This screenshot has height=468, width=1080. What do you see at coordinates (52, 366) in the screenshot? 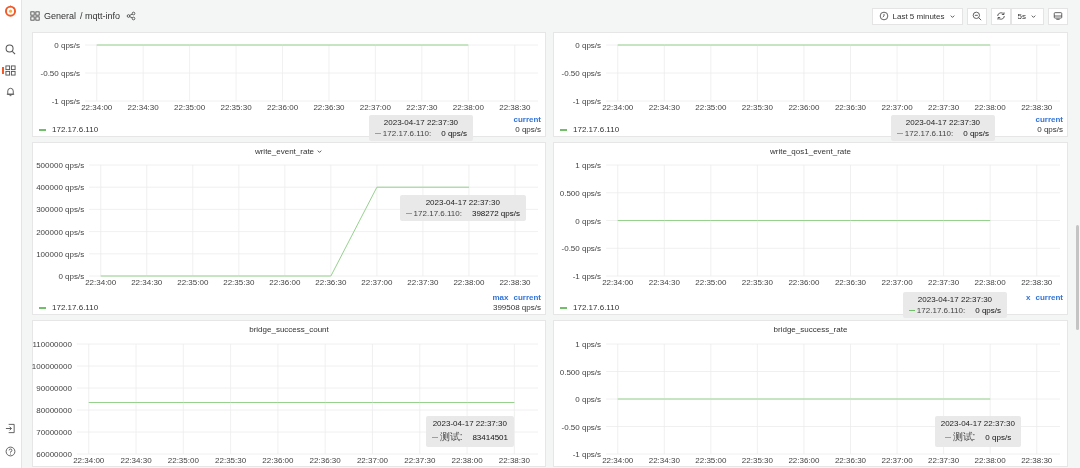
I see `y-axis-label: 100000000` at bounding box center [52, 366].